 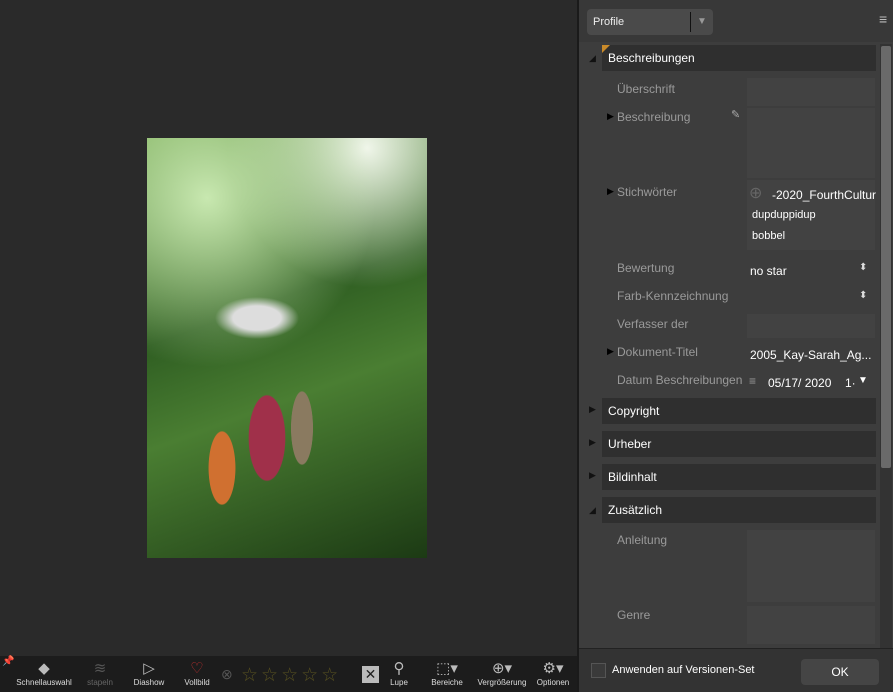 What do you see at coordinates (680, 380) in the screenshot?
I see `label-datum: Datum Beschreibungen` at bounding box center [680, 380].